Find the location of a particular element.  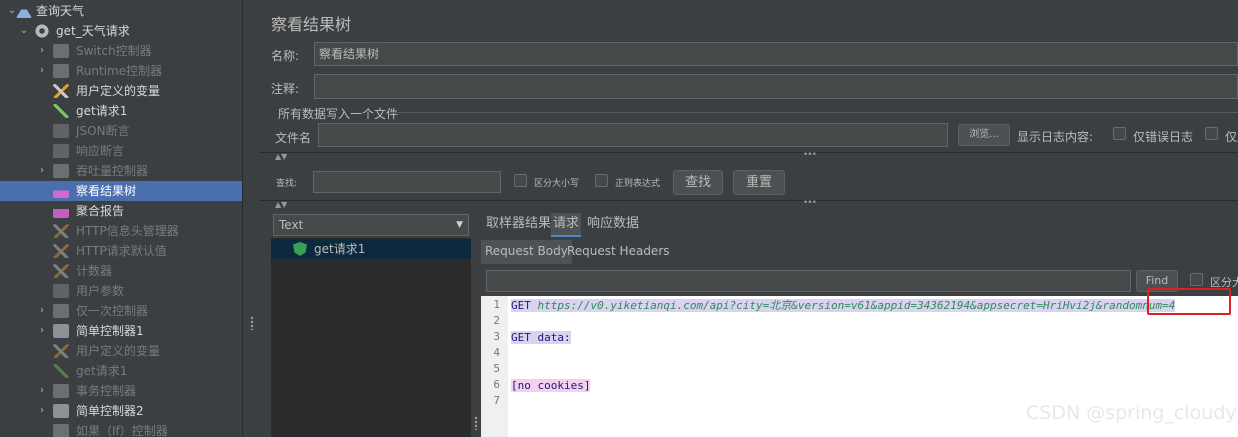

tree-item: › 简单控制器2 is located at coordinates (121, 411).